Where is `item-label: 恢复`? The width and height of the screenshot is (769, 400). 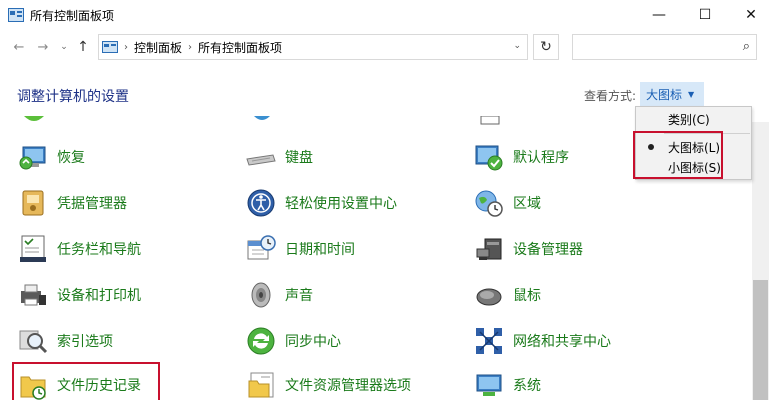 item-label: 恢复 is located at coordinates (71, 158).